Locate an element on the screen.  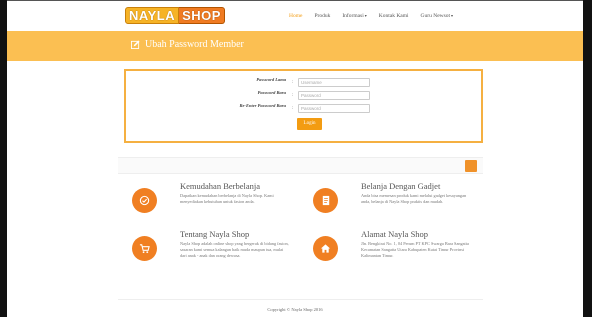
nav-item-kontak: Kontak Kami is located at coordinates (394, 16).